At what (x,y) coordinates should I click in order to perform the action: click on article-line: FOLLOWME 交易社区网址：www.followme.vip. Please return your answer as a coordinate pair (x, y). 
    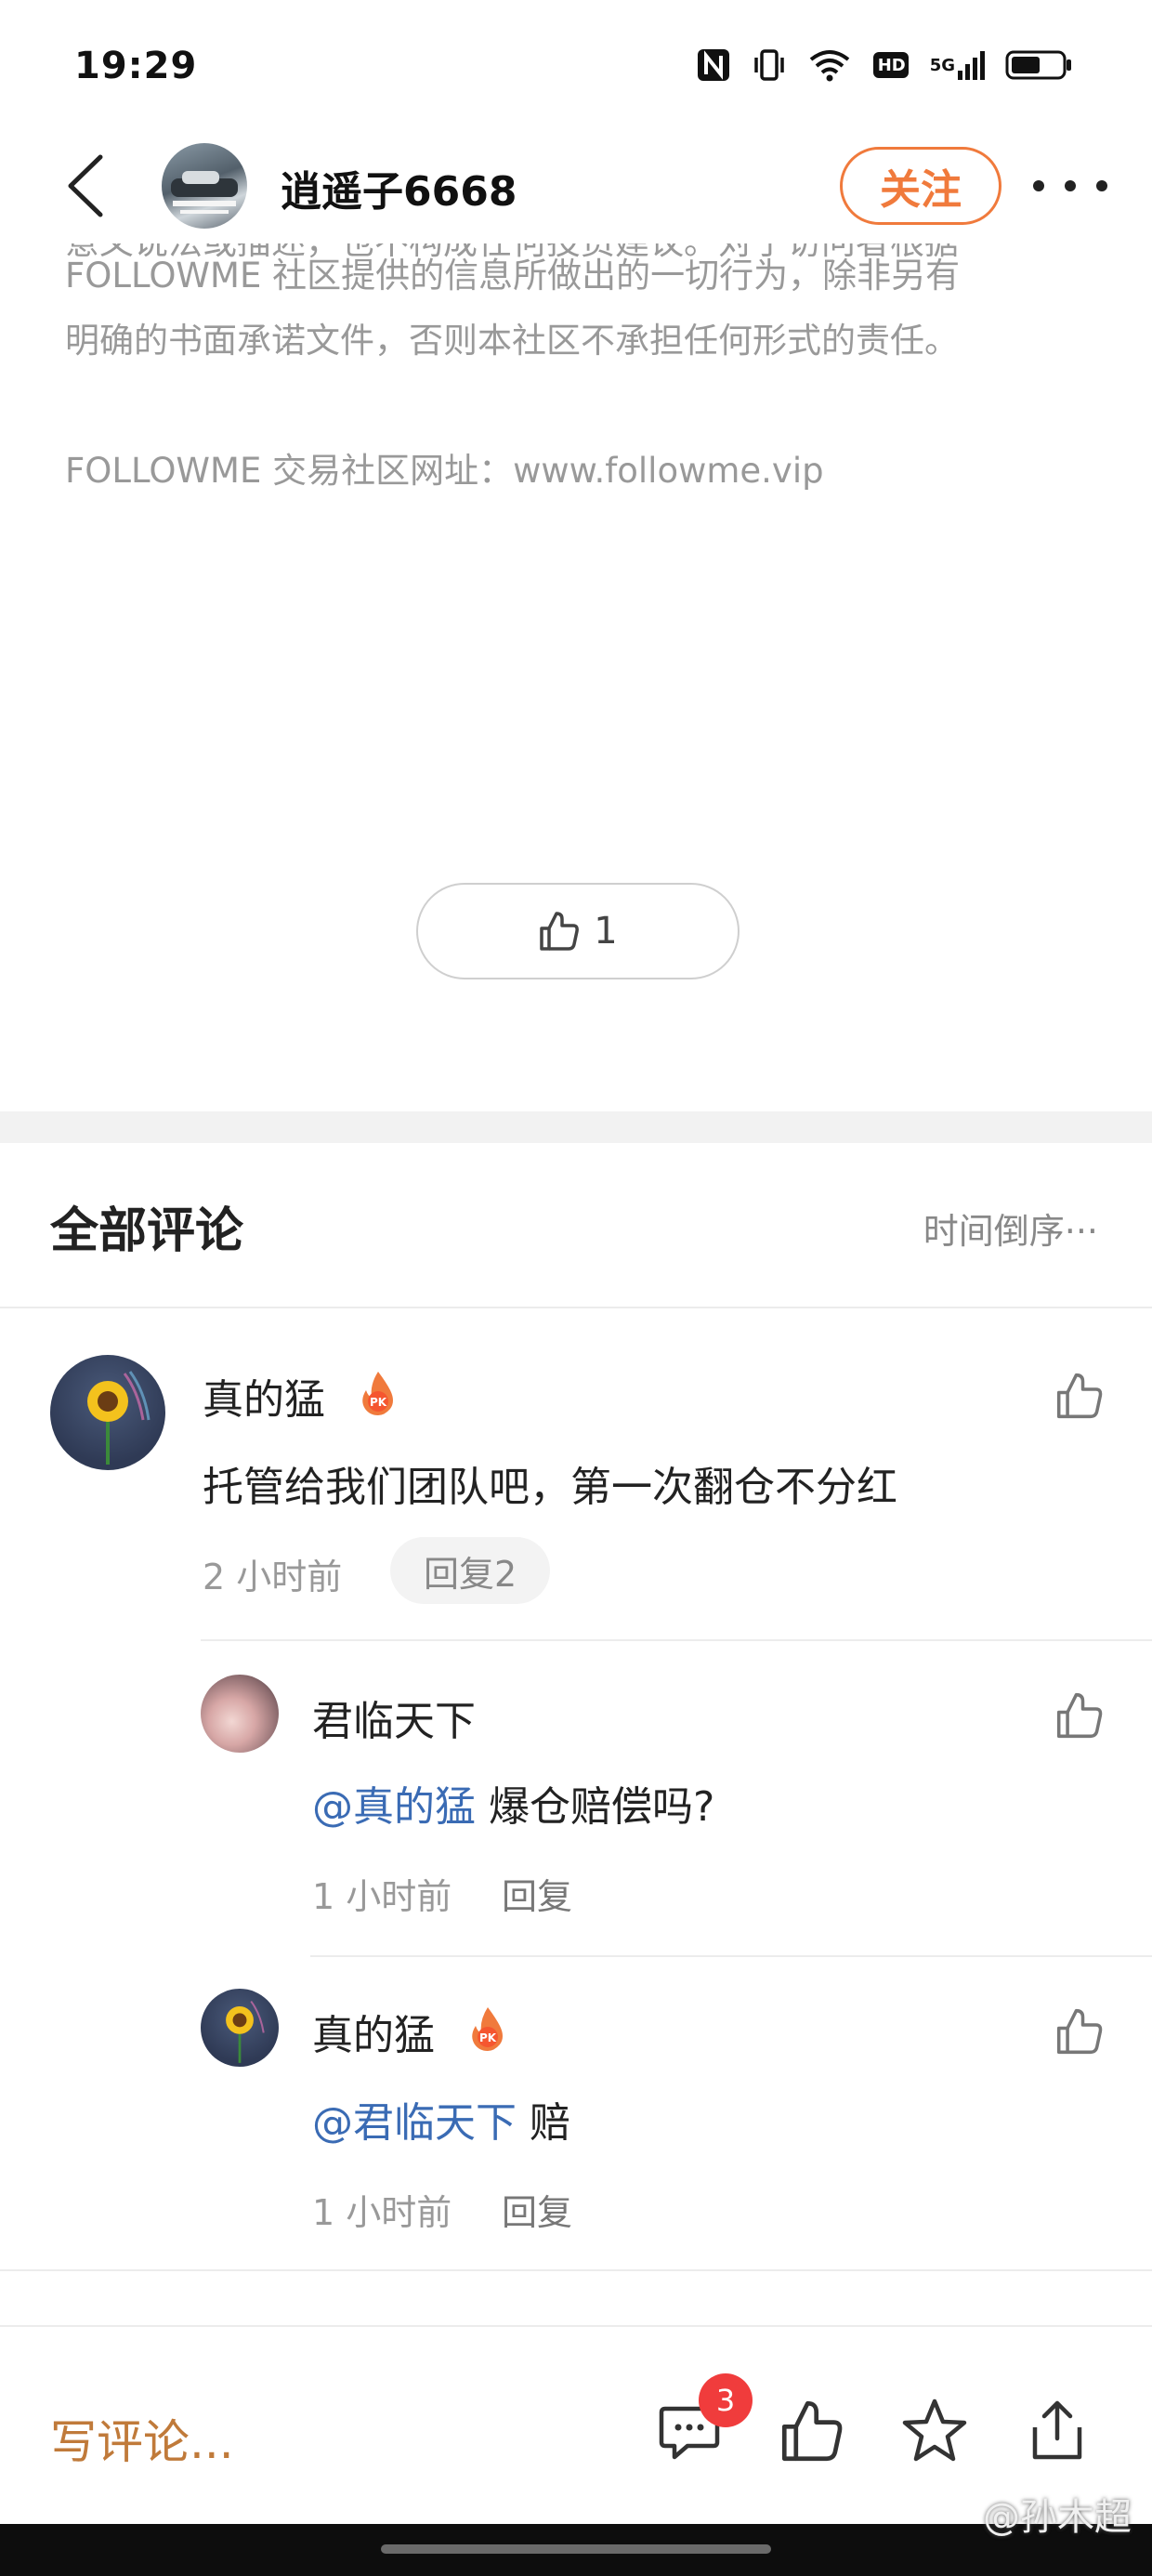
    Looking at the image, I should click on (444, 471).